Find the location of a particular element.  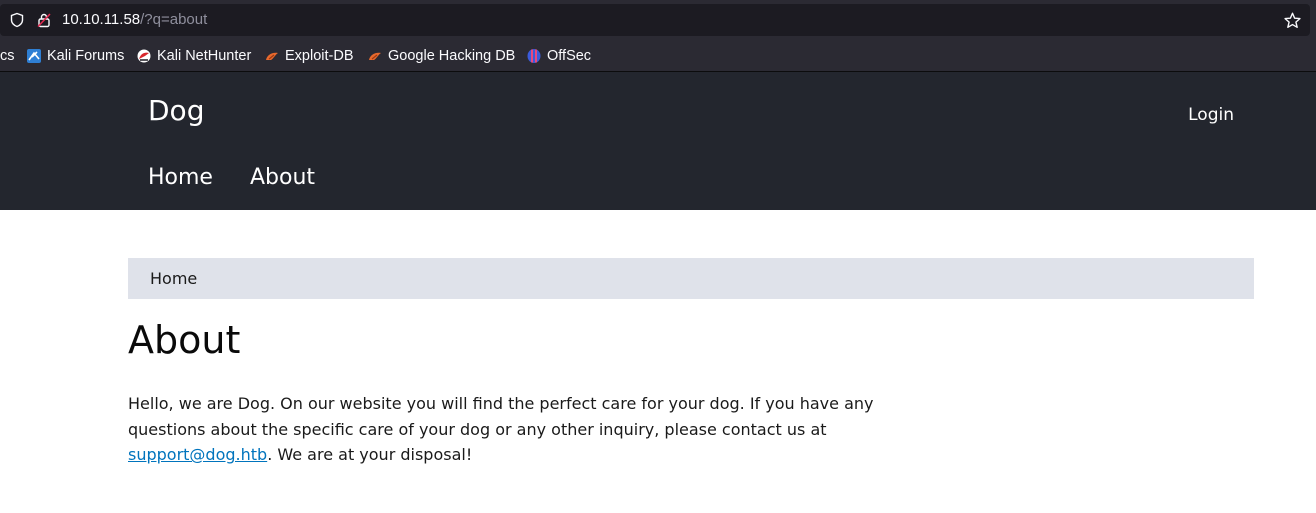

url-path: /?q=about is located at coordinates (174, 19).